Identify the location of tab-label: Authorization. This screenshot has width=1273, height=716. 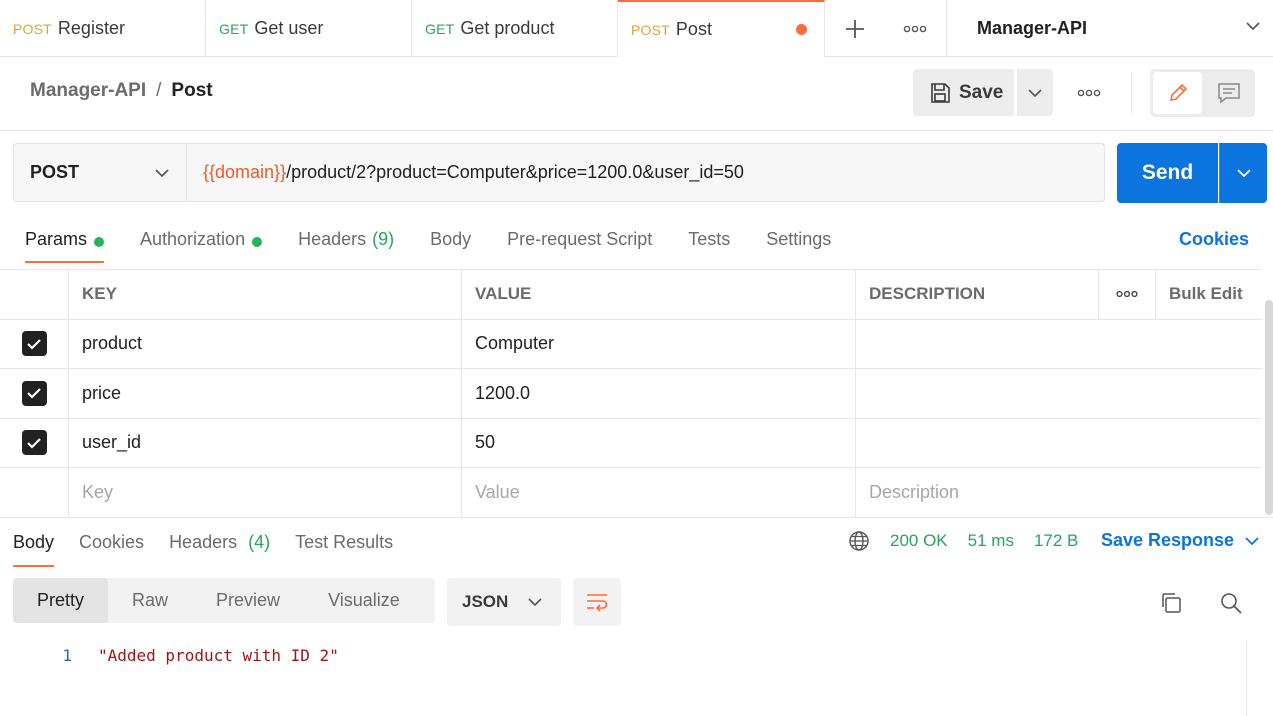
(193, 239).